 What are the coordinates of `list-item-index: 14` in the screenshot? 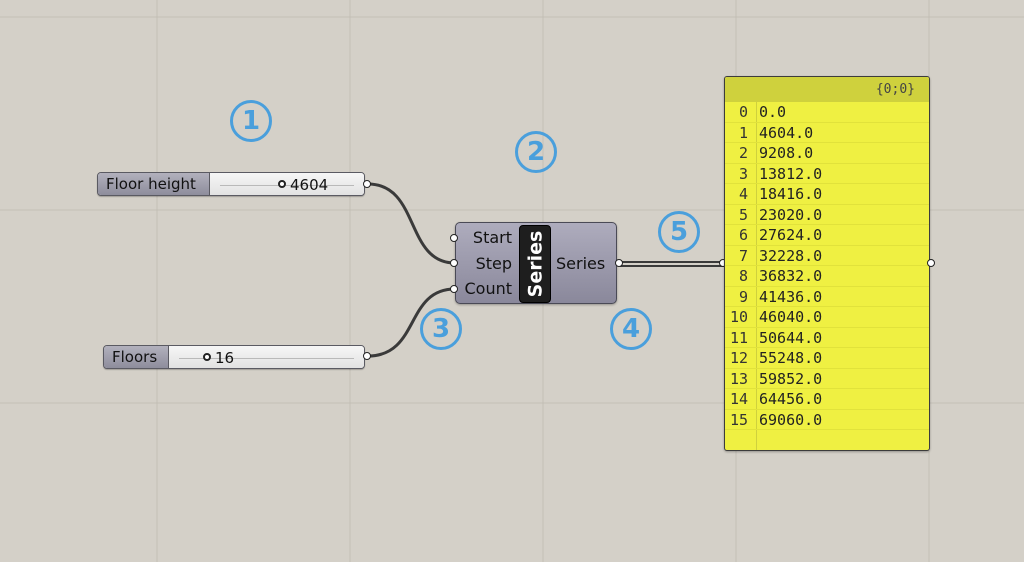 It's located at (738, 399).